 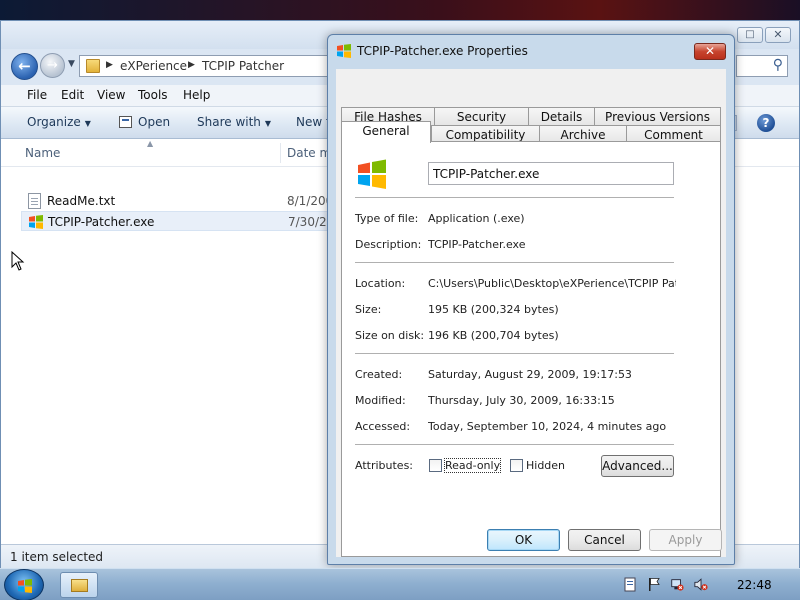 What do you see at coordinates (101, 222) in the screenshot?
I see `file-name: TCPIP-Patcher.exe` at bounding box center [101, 222].